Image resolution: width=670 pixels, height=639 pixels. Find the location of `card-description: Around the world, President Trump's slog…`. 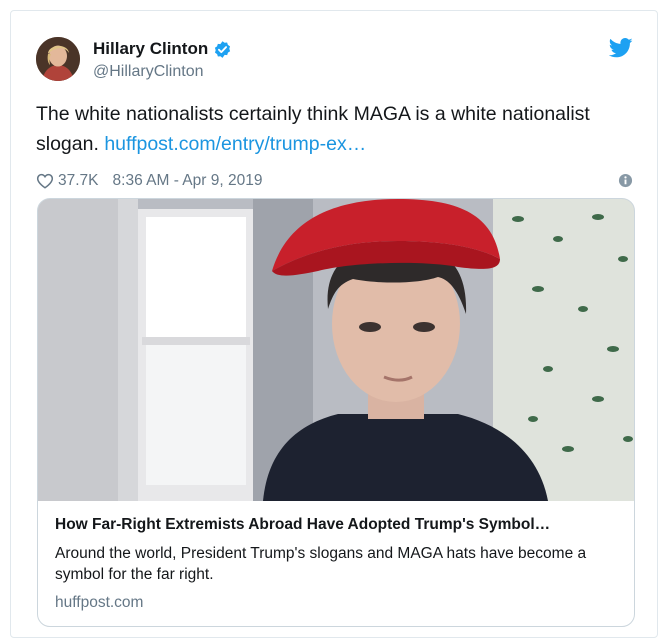

card-description: Around the world, President Trump's slog… is located at coordinates (321, 564).